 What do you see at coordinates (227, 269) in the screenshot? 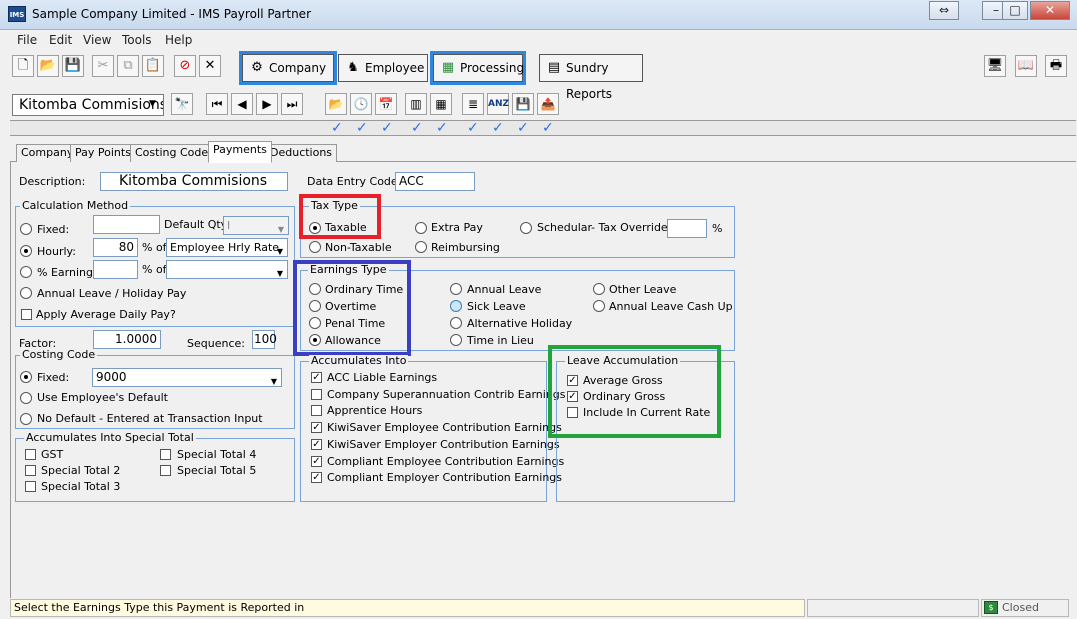
I see `pct-earnings-select: ▼` at bounding box center [227, 269].